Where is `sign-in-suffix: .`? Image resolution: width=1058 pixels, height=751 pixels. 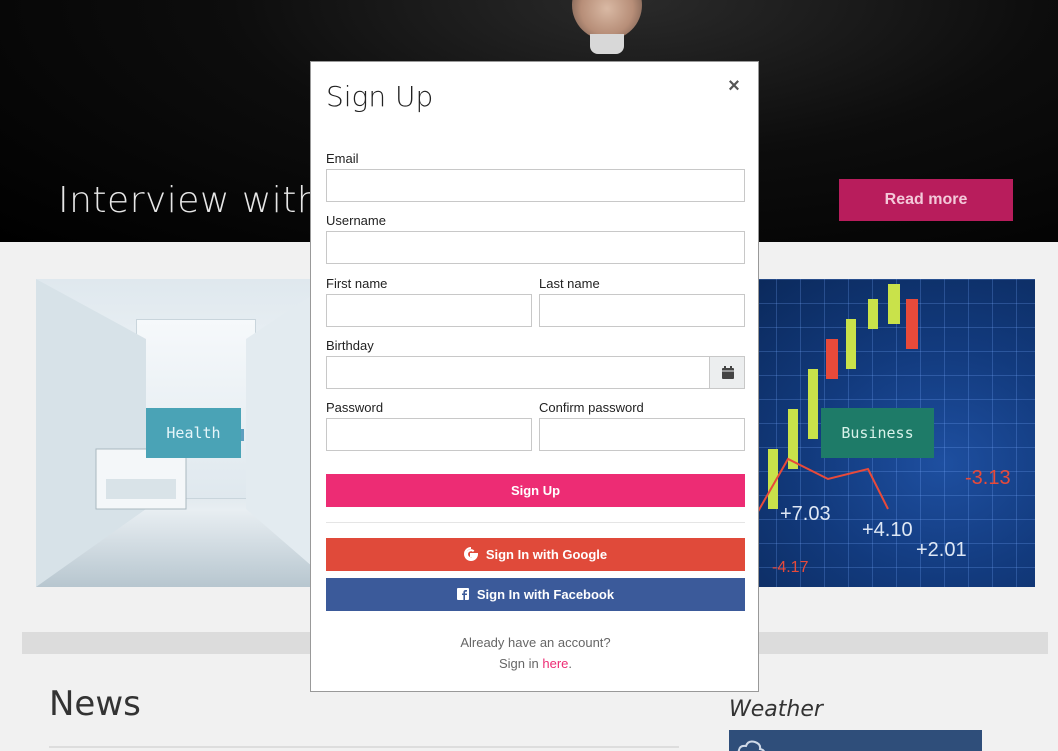 sign-in-suffix: . is located at coordinates (570, 663).